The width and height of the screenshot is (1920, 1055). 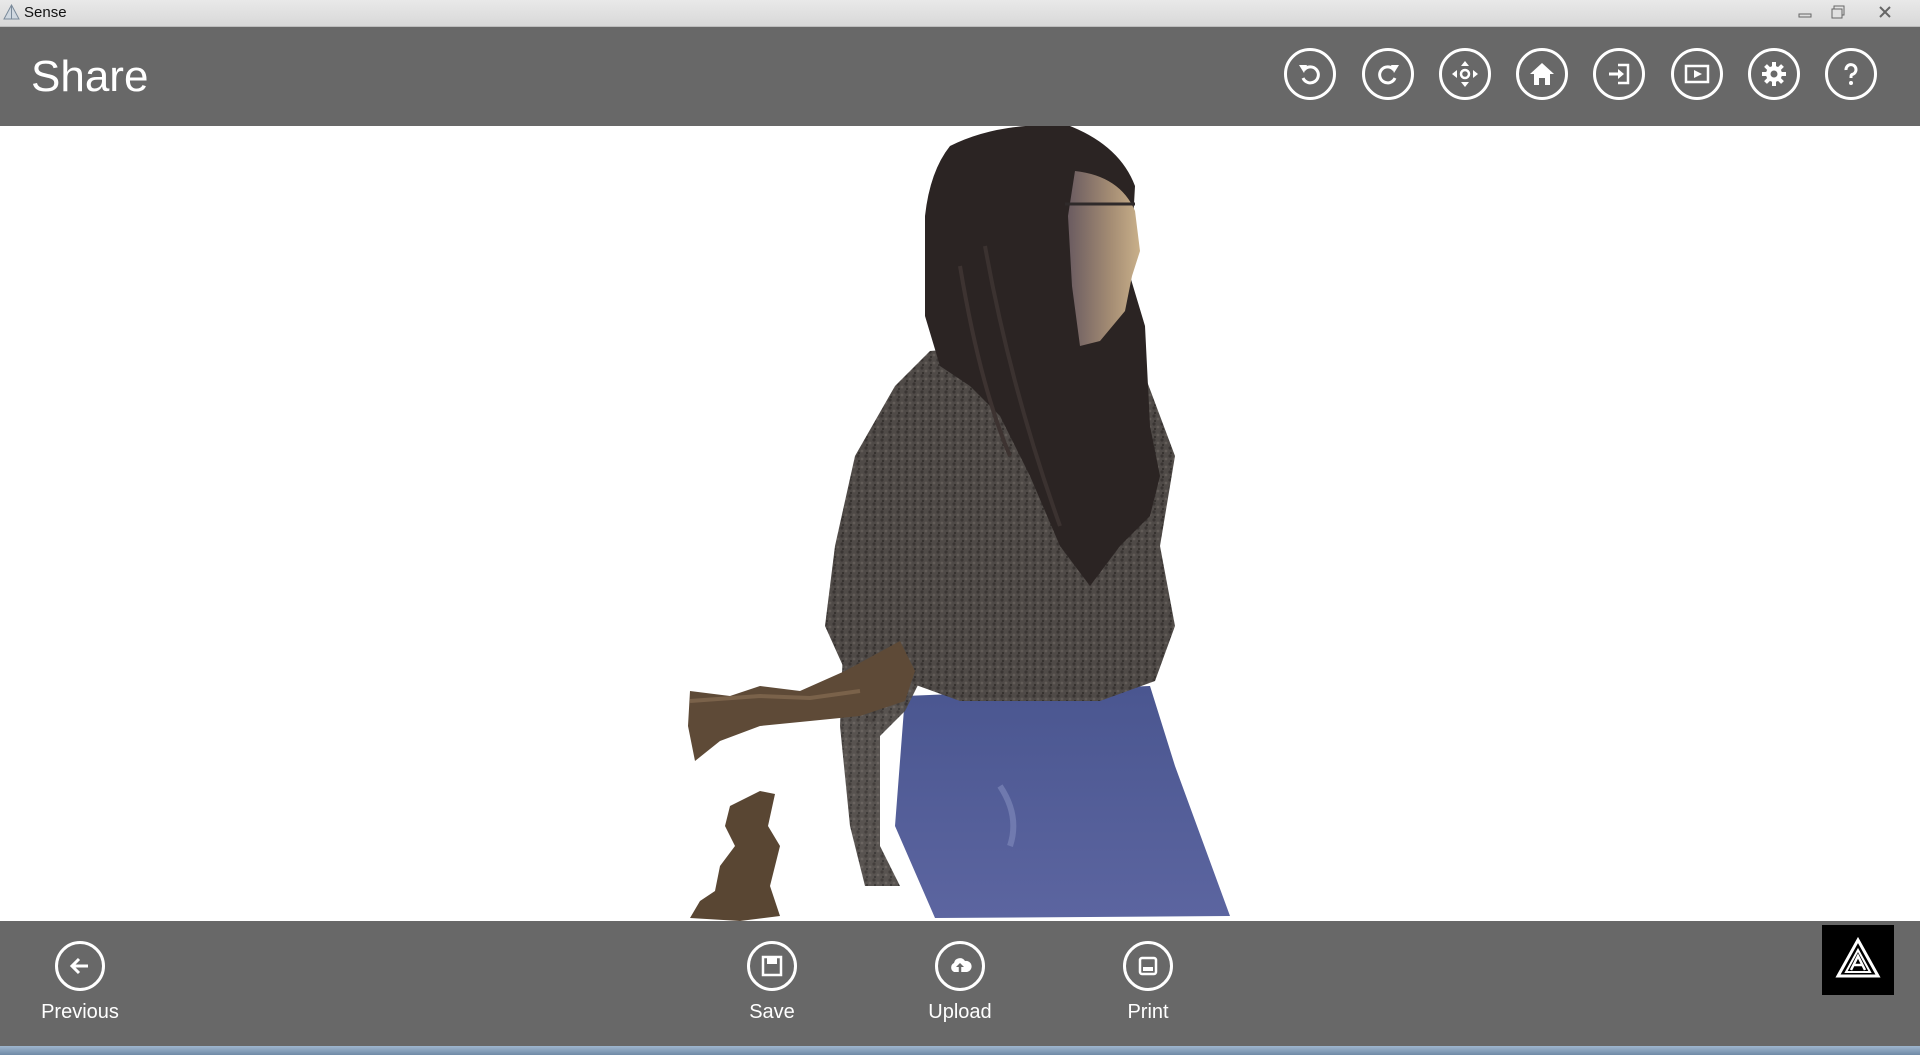 I want to click on restore-icon, so click(x=1838, y=12).